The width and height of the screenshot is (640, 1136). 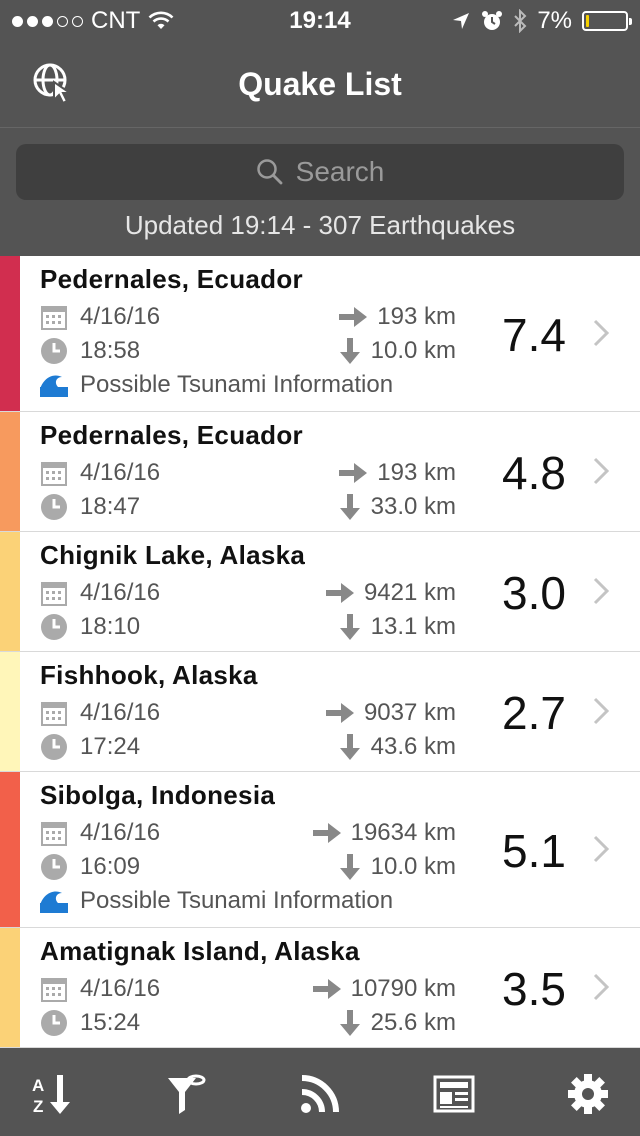 What do you see at coordinates (409, 712) in the screenshot?
I see `quake-distance: 9037 km` at bounding box center [409, 712].